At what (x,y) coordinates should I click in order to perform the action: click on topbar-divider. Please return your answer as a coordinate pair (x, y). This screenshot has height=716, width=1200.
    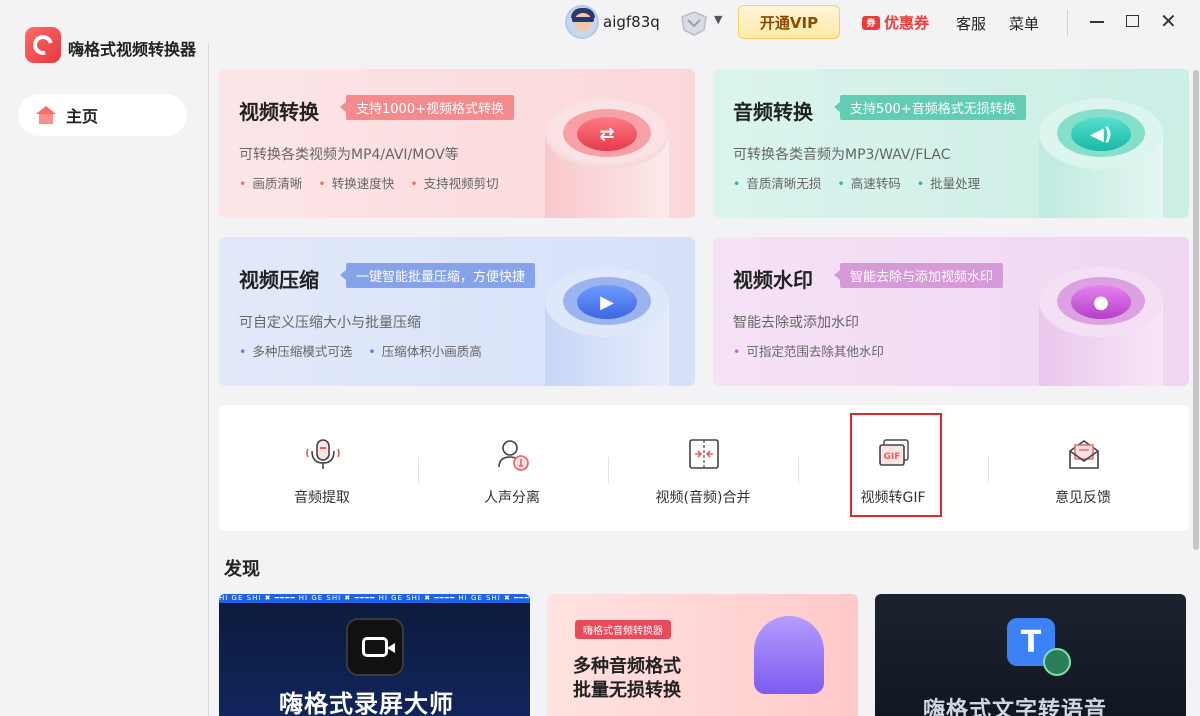
    Looking at the image, I should click on (1067, 23).